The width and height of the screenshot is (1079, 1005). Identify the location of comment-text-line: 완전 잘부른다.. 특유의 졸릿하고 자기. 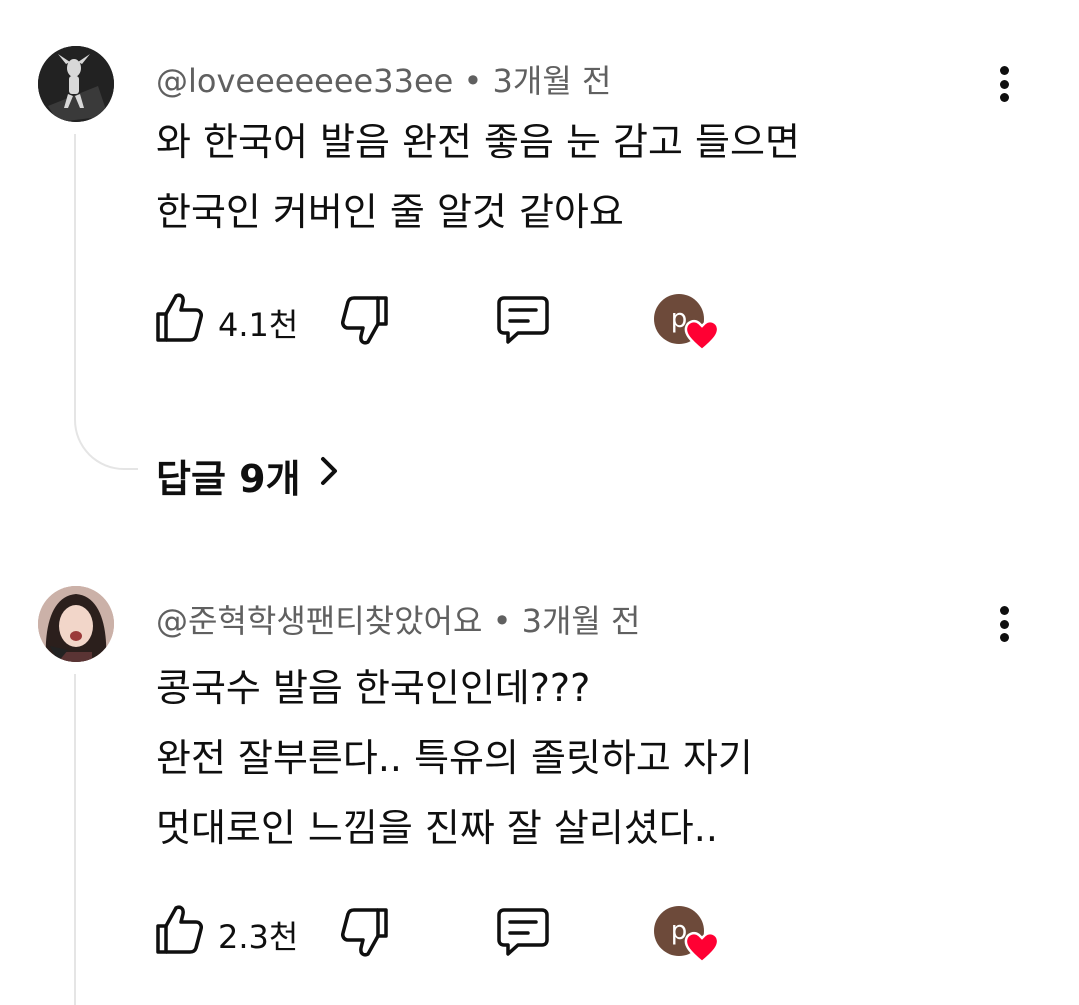
(454, 758).